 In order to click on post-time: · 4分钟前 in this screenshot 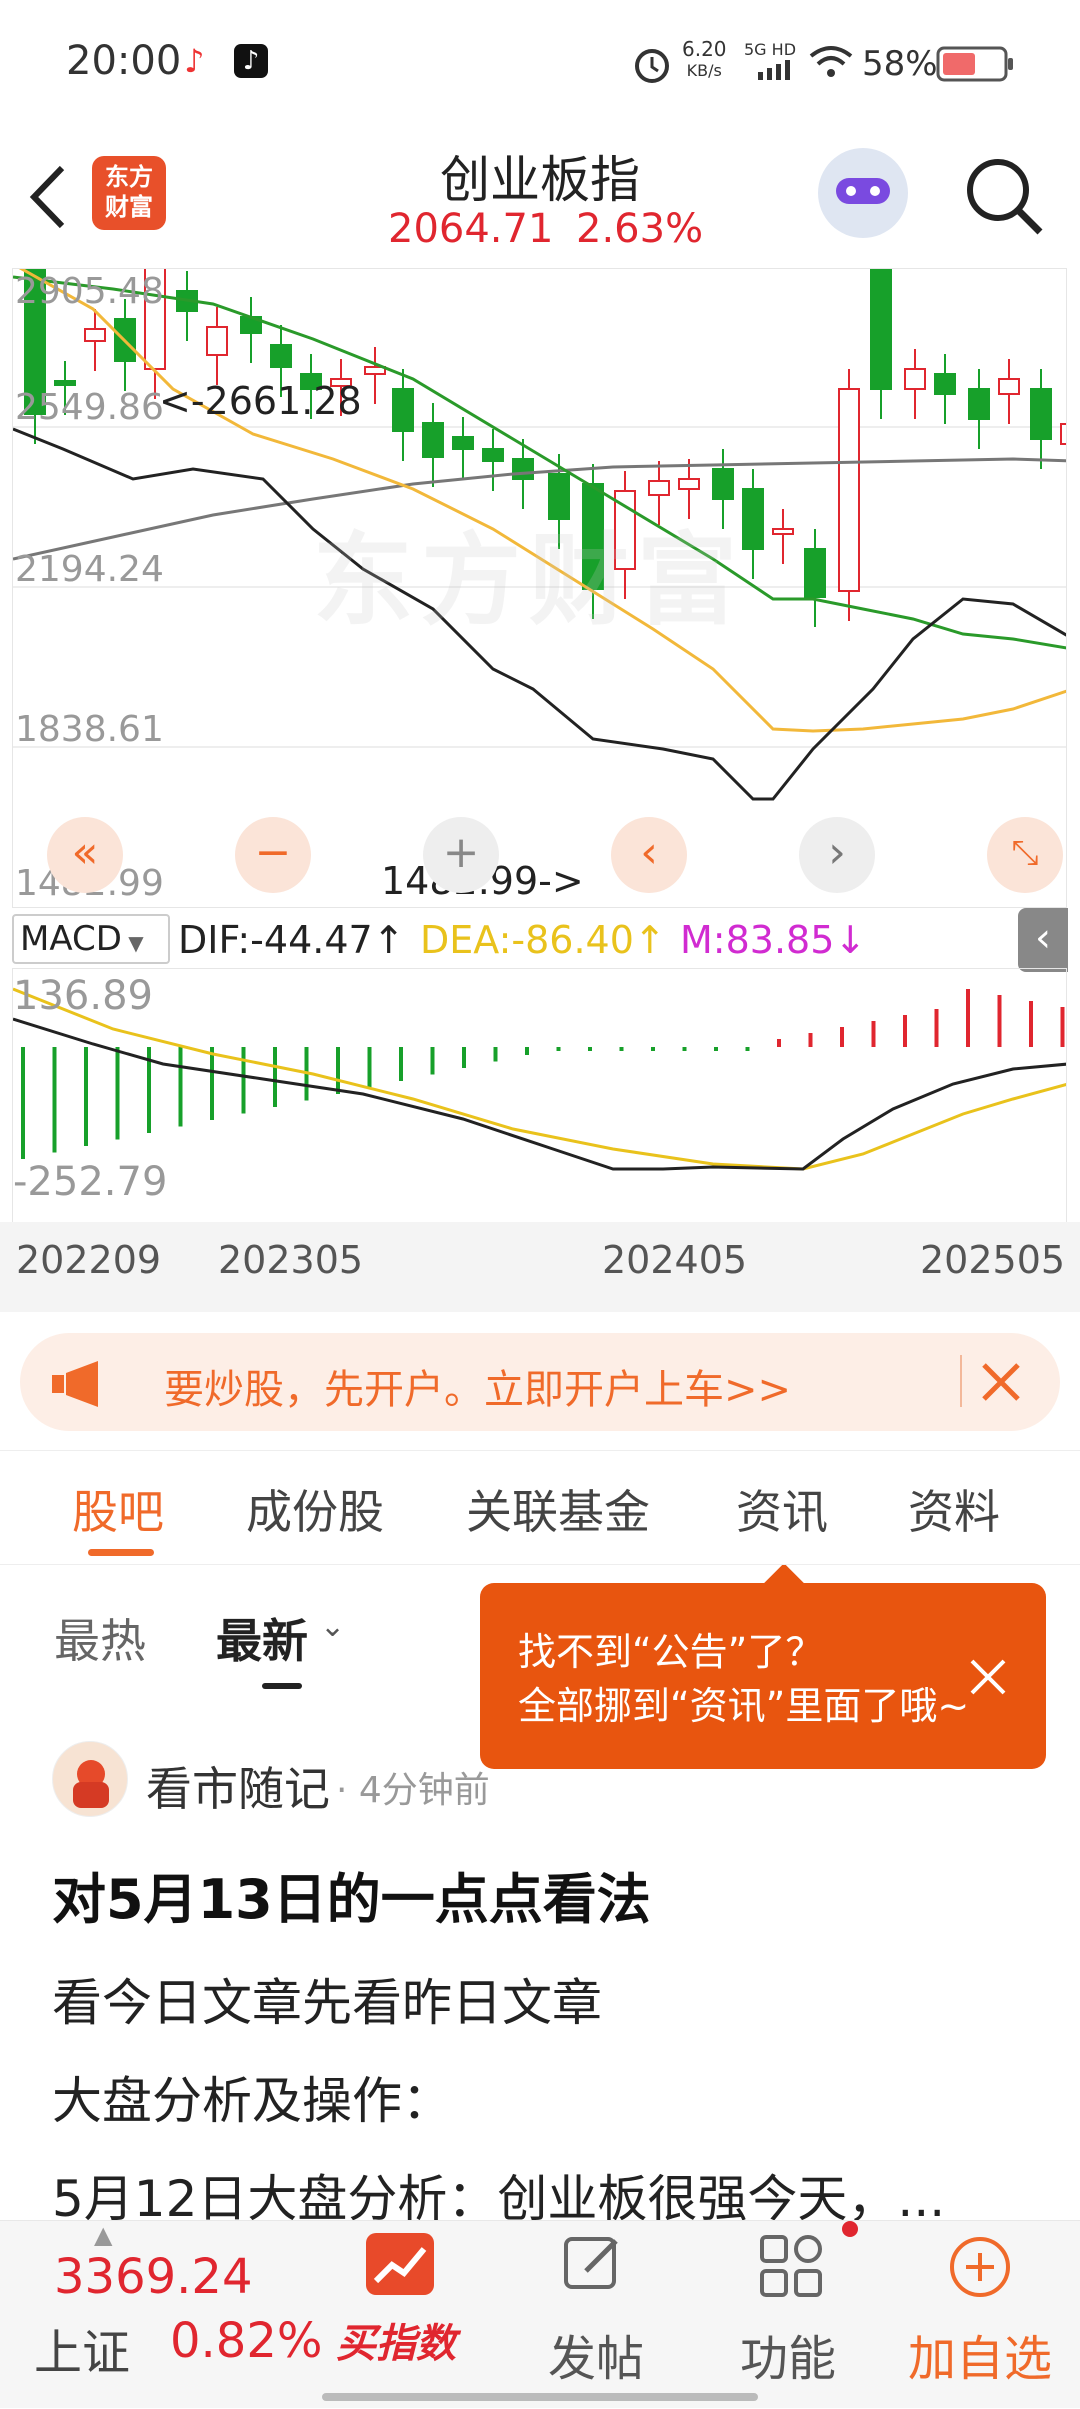, I will do `click(413, 1790)`.